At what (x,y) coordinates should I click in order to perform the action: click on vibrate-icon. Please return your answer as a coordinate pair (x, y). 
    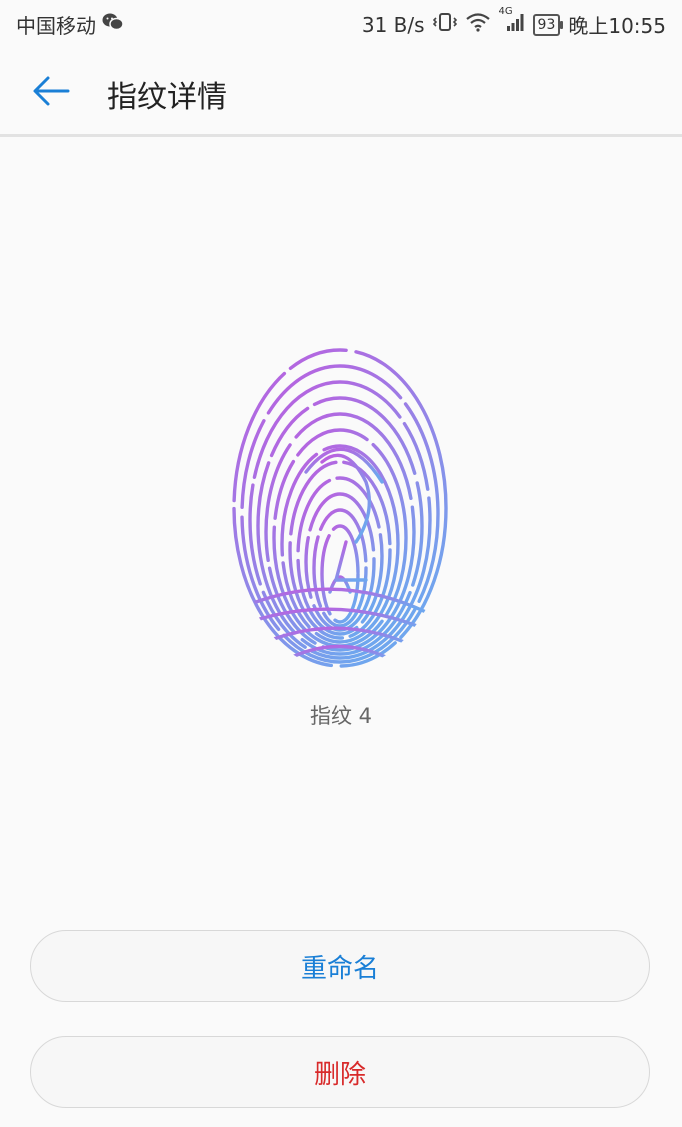
    Looking at the image, I should click on (444, 24).